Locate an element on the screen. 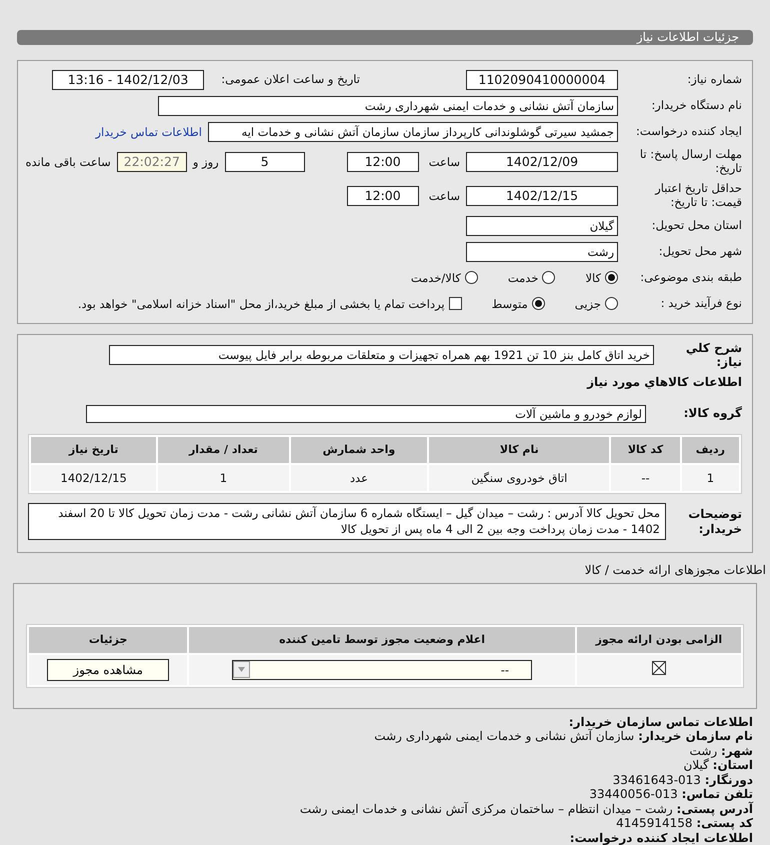 Image resolution: width=770 pixels, height=845 pixels. field-label: نوع فرآیند خرید : is located at coordinates (701, 303).